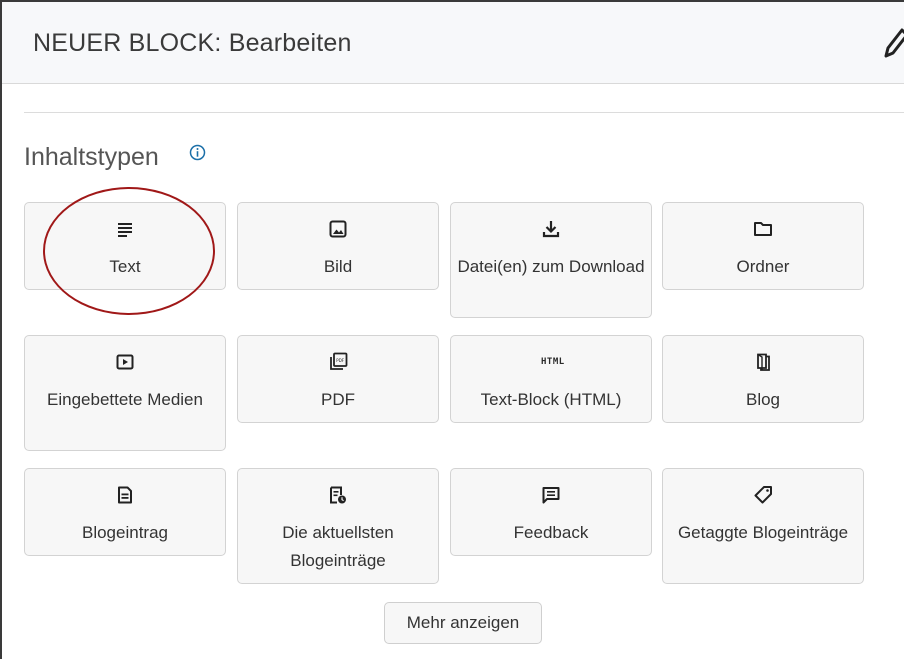 Image resolution: width=907 pixels, height=659 pixels. I want to click on tile-label: Bild, so click(338, 266).